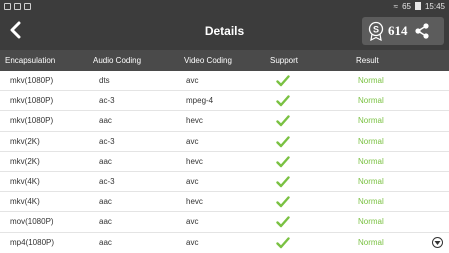  Describe the element at coordinates (104, 80) in the screenshot. I see `cell-audio-coding: dts` at that location.